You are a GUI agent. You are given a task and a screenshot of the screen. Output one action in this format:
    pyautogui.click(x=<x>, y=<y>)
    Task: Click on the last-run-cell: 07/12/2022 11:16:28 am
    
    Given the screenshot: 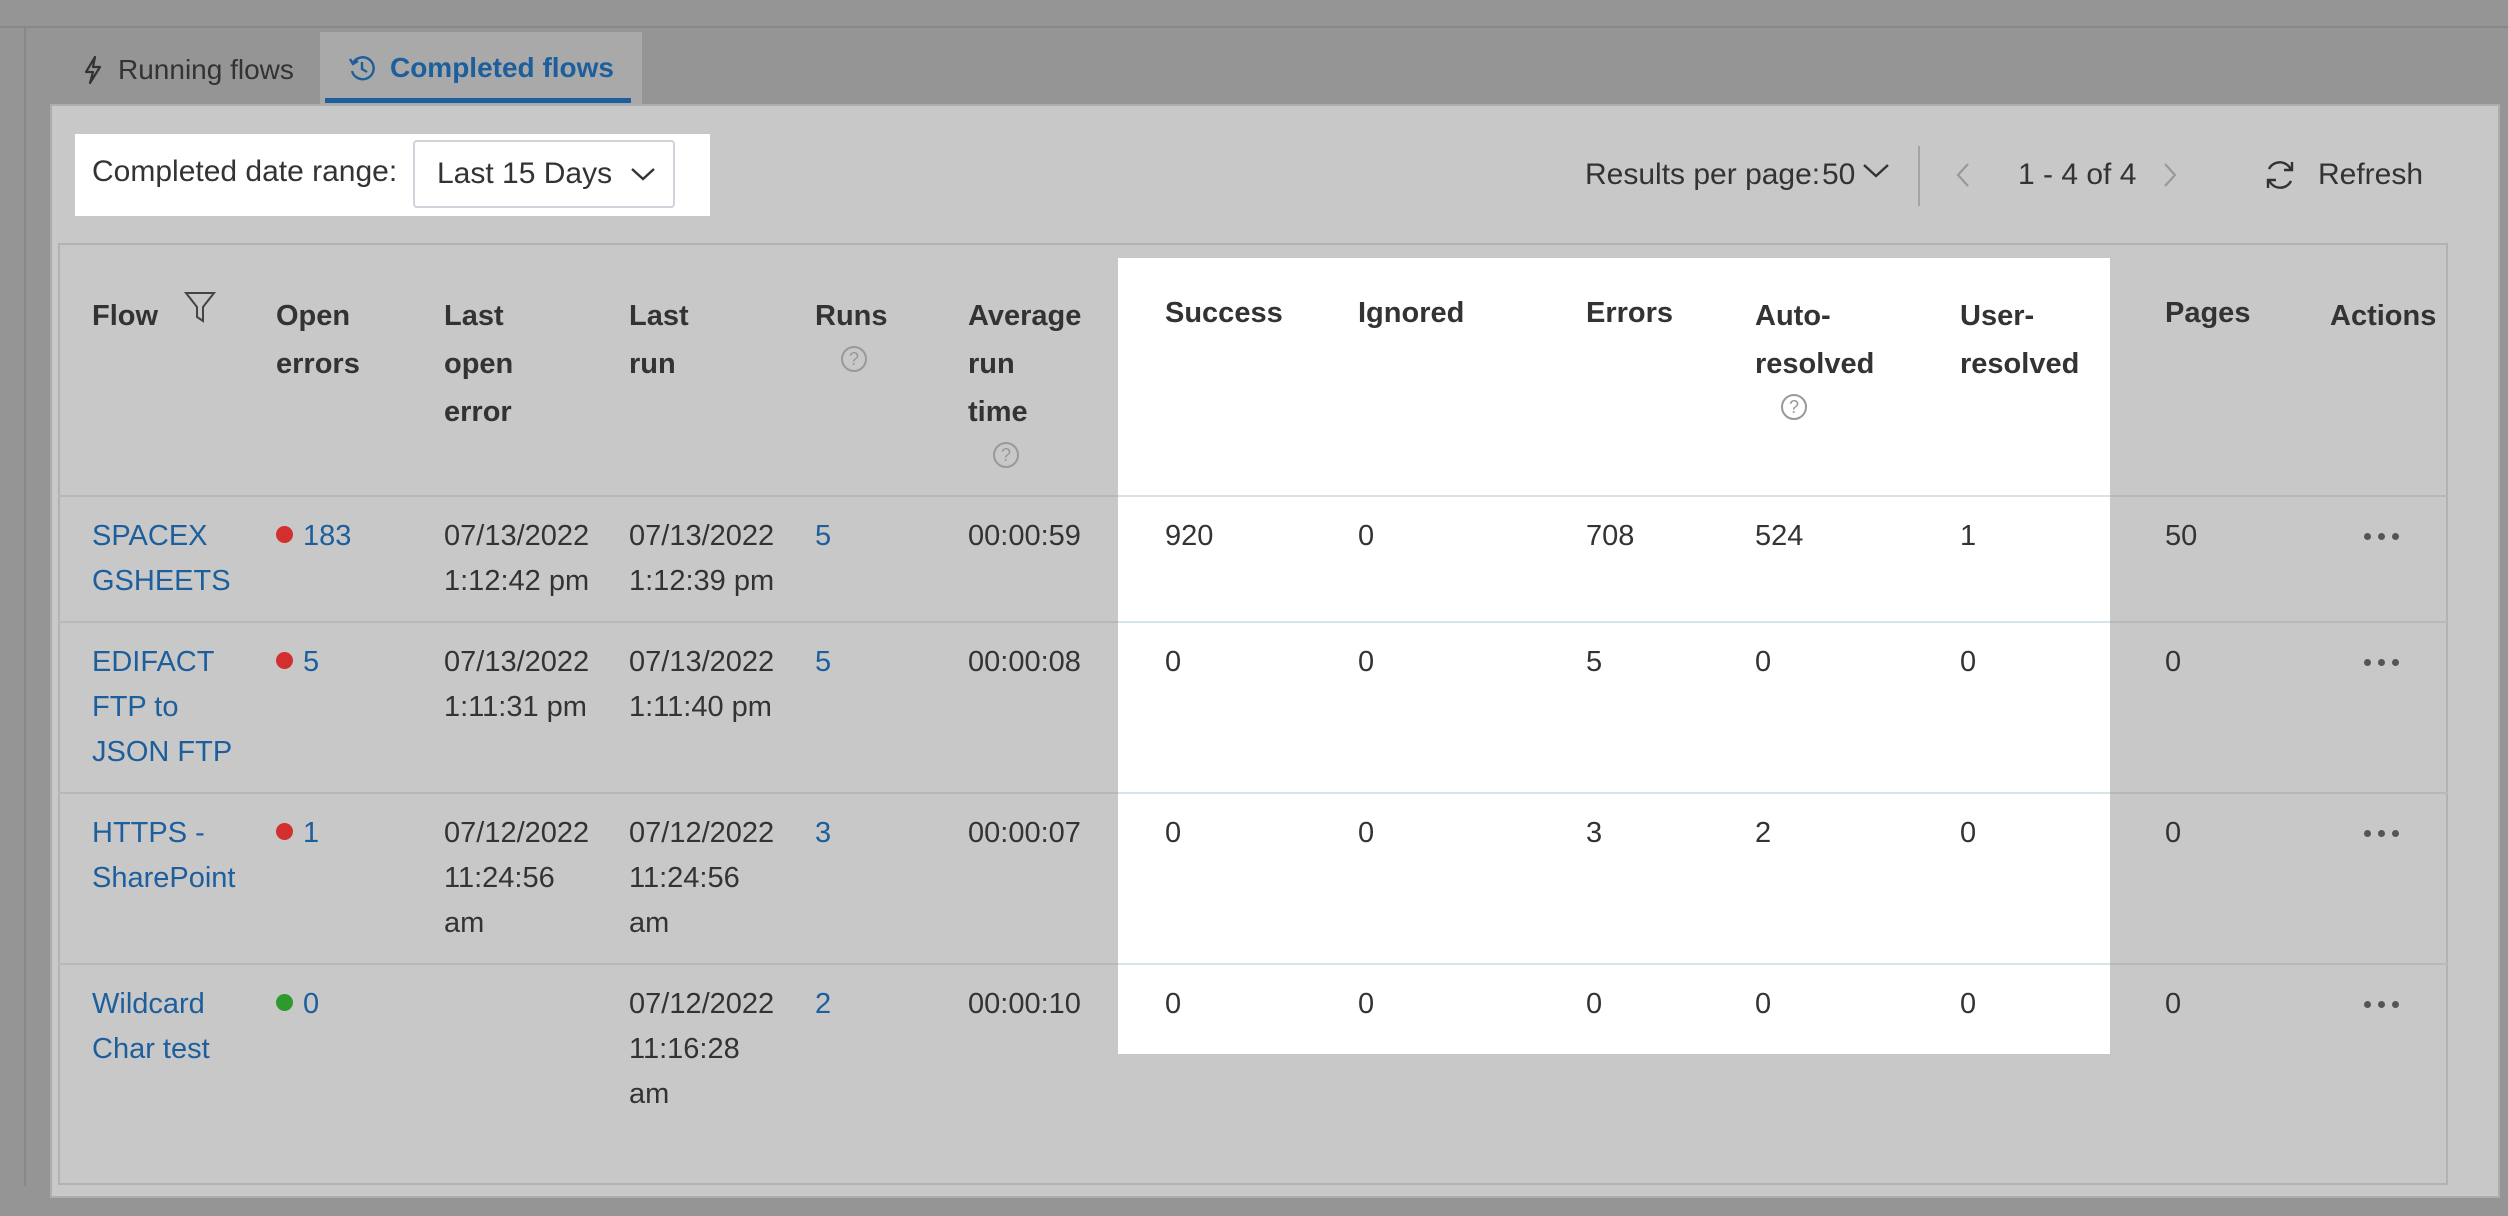 What is the action you would take?
    pyautogui.click(x=702, y=1049)
    